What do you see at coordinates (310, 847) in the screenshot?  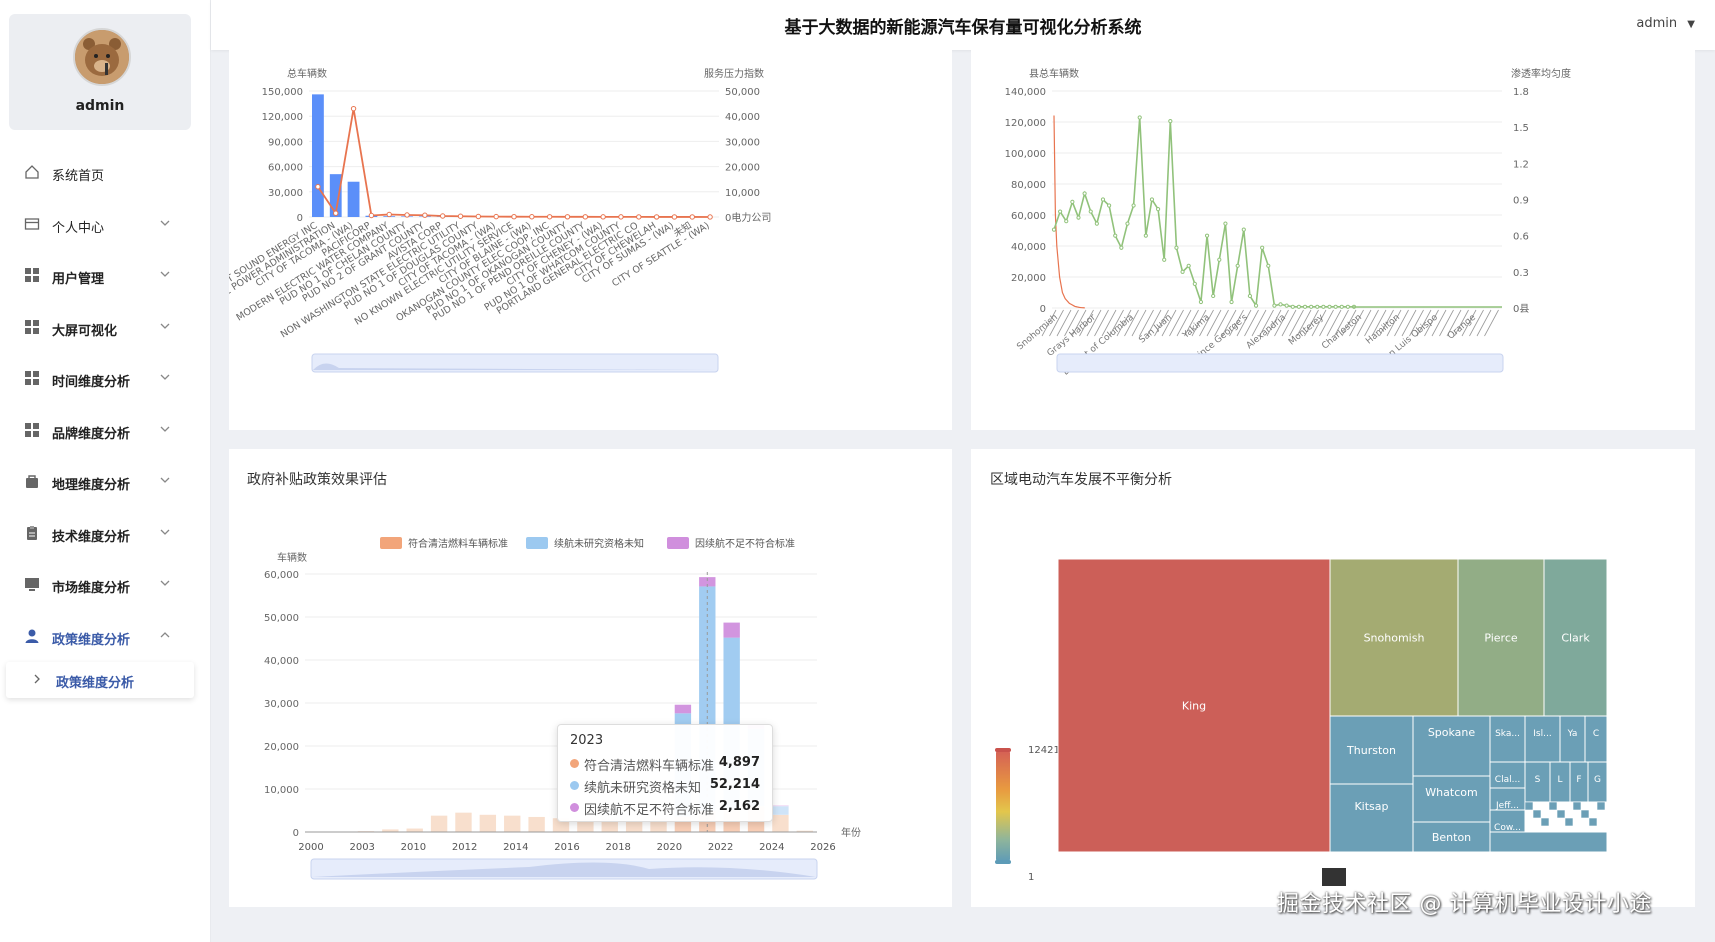 I see `x-tick-label: 2000` at bounding box center [310, 847].